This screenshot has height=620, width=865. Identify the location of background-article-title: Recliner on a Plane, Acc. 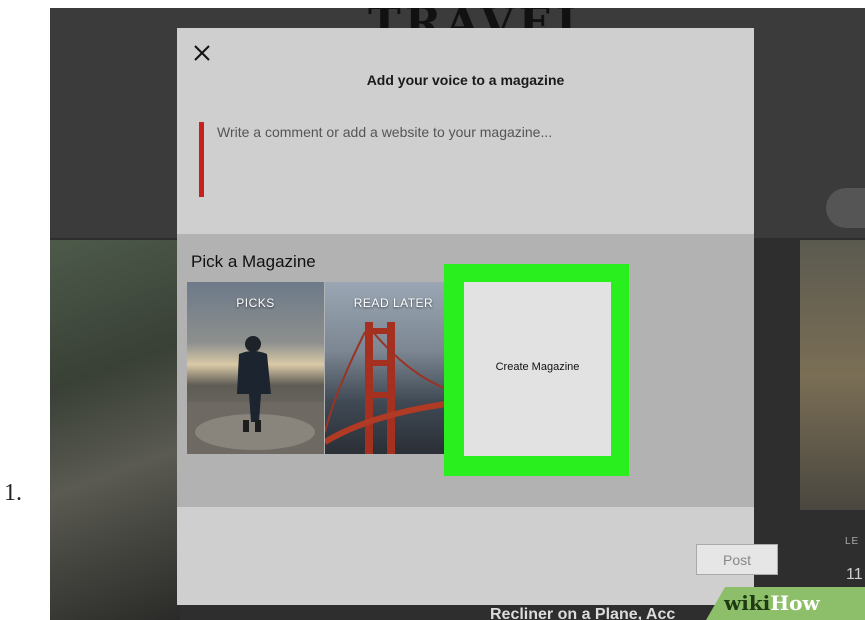
(583, 613).